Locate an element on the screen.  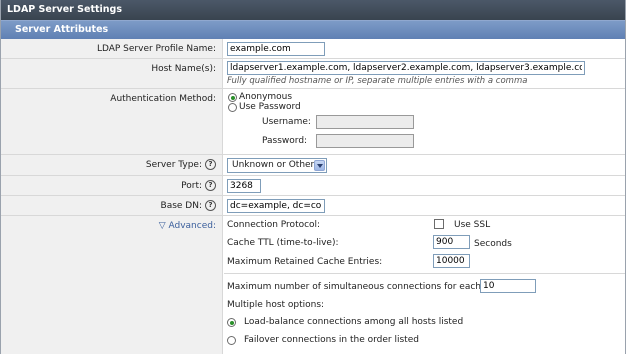
max-cache-label: Maximum Retained Cache Entries: is located at coordinates (305, 262).